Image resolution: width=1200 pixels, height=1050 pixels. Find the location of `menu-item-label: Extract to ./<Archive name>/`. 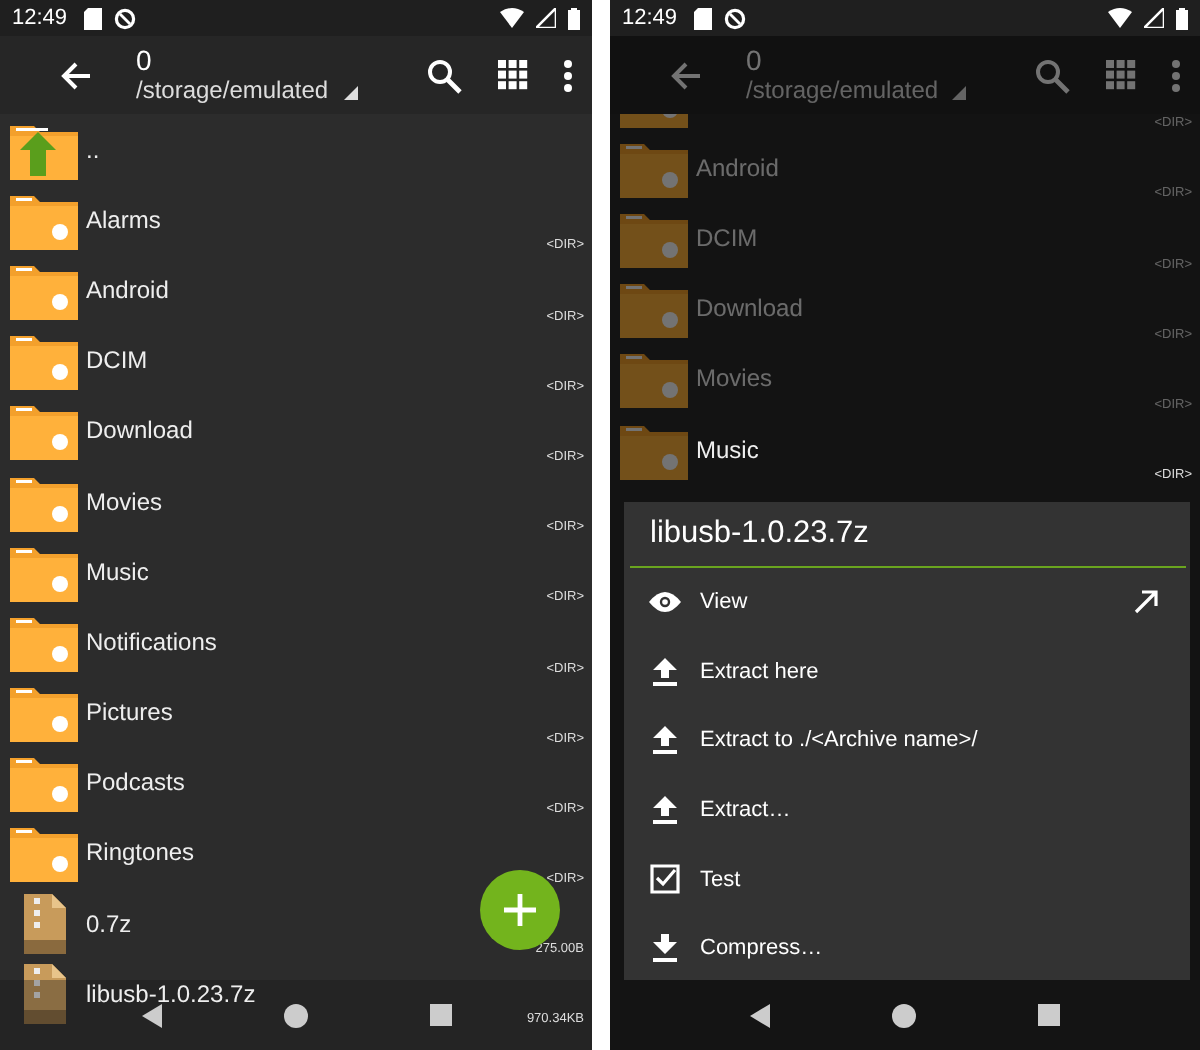

menu-item-label: Extract to ./<Archive name>/ is located at coordinates (840, 740).